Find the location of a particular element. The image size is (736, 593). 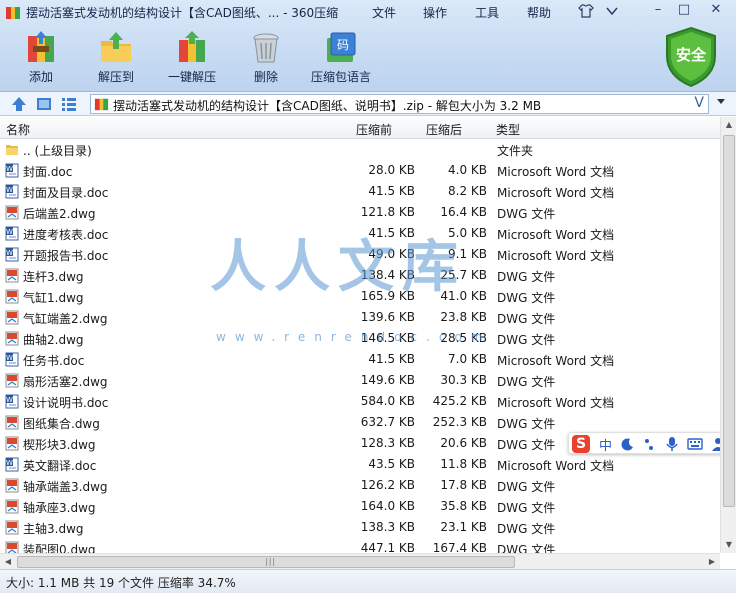

extract-to-button: 解压到 is located at coordinates (116, 57).